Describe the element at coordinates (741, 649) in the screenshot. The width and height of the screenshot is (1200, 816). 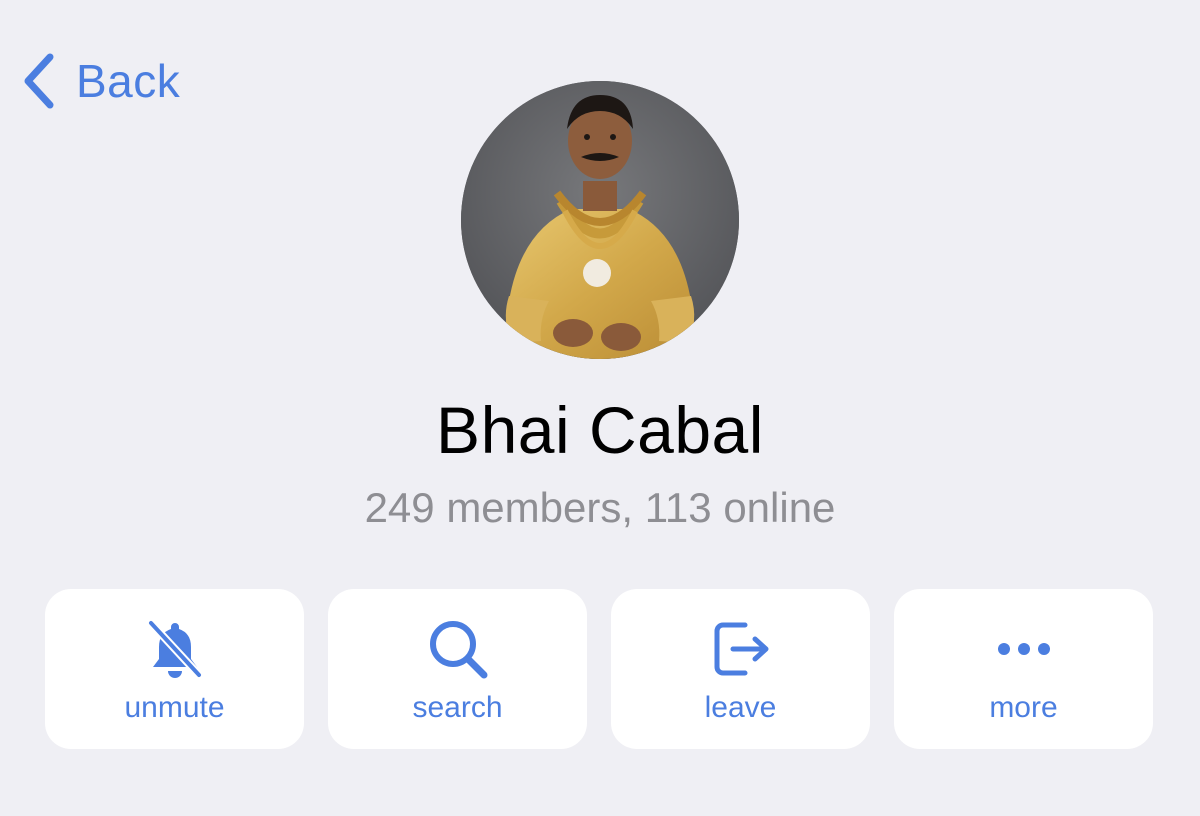
I see `exit-icon` at that location.